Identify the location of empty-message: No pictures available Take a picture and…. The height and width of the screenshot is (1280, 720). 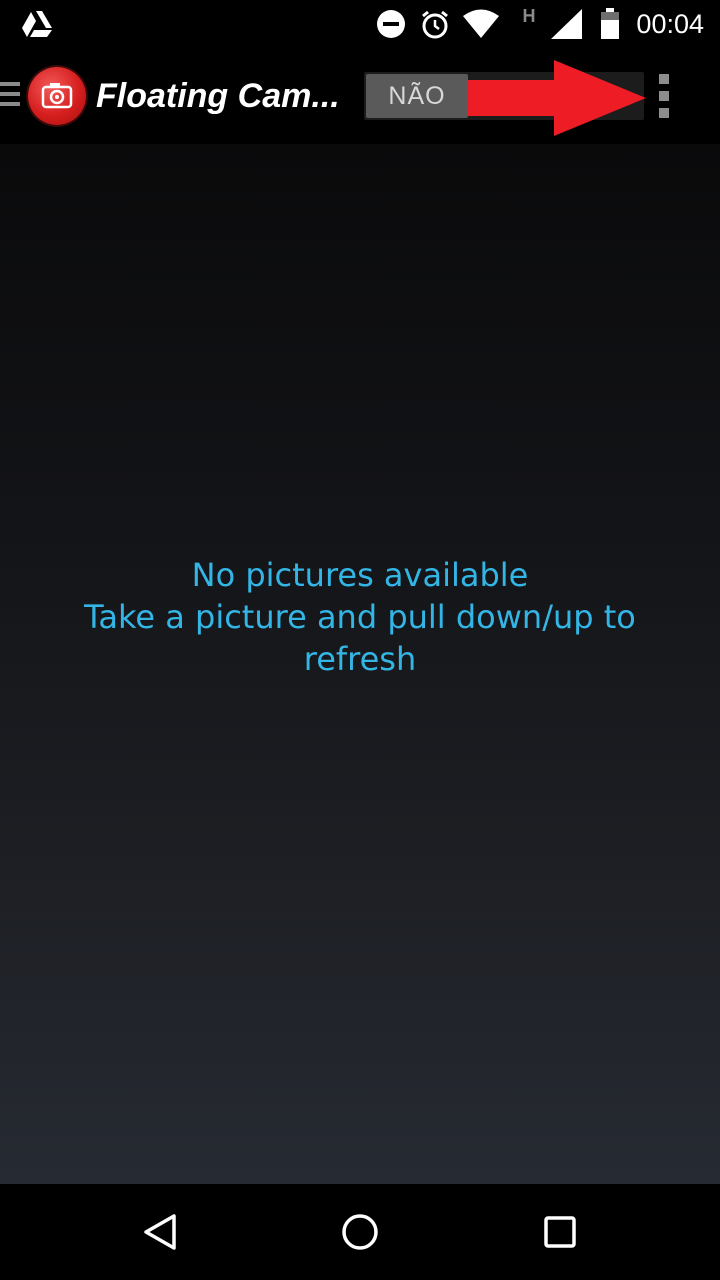
(360, 617).